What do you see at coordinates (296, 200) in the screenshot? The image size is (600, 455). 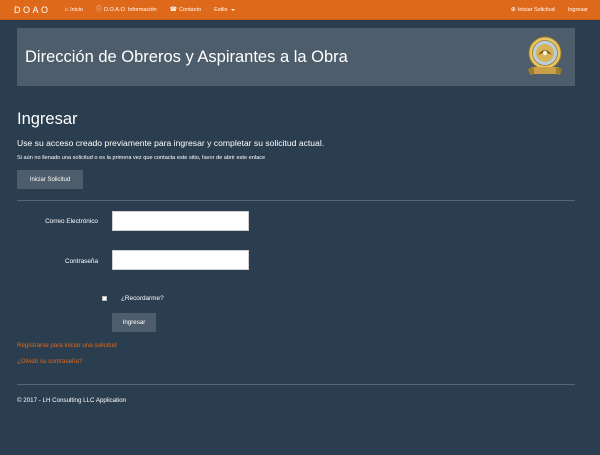 I see `divider` at bounding box center [296, 200].